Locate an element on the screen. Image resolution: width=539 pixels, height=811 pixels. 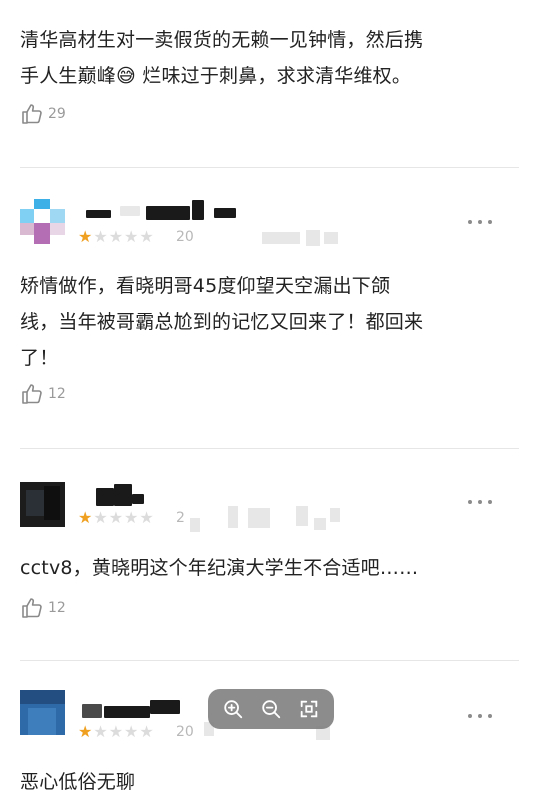
comment-4-line-1: 恶心低俗无聊 is located at coordinates (78, 782).